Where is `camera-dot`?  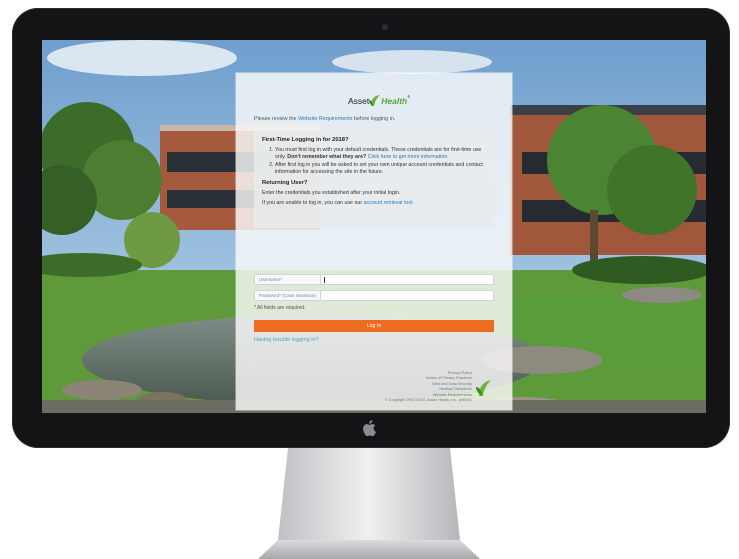
camera-dot is located at coordinates (385, 27).